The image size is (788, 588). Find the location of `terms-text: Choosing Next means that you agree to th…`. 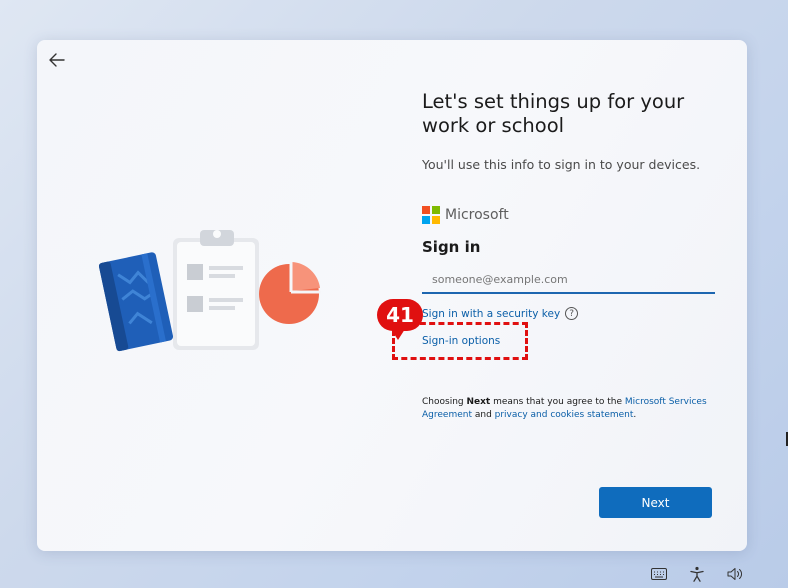

terms-text: Choosing Next means that you agree to th… is located at coordinates (567, 409).